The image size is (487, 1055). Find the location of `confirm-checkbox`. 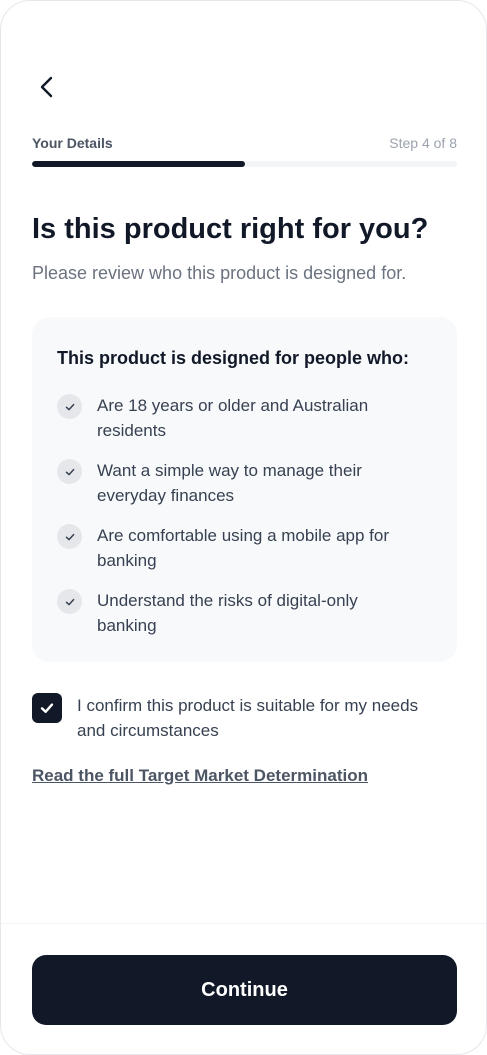

confirm-checkbox is located at coordinates (47, 708).